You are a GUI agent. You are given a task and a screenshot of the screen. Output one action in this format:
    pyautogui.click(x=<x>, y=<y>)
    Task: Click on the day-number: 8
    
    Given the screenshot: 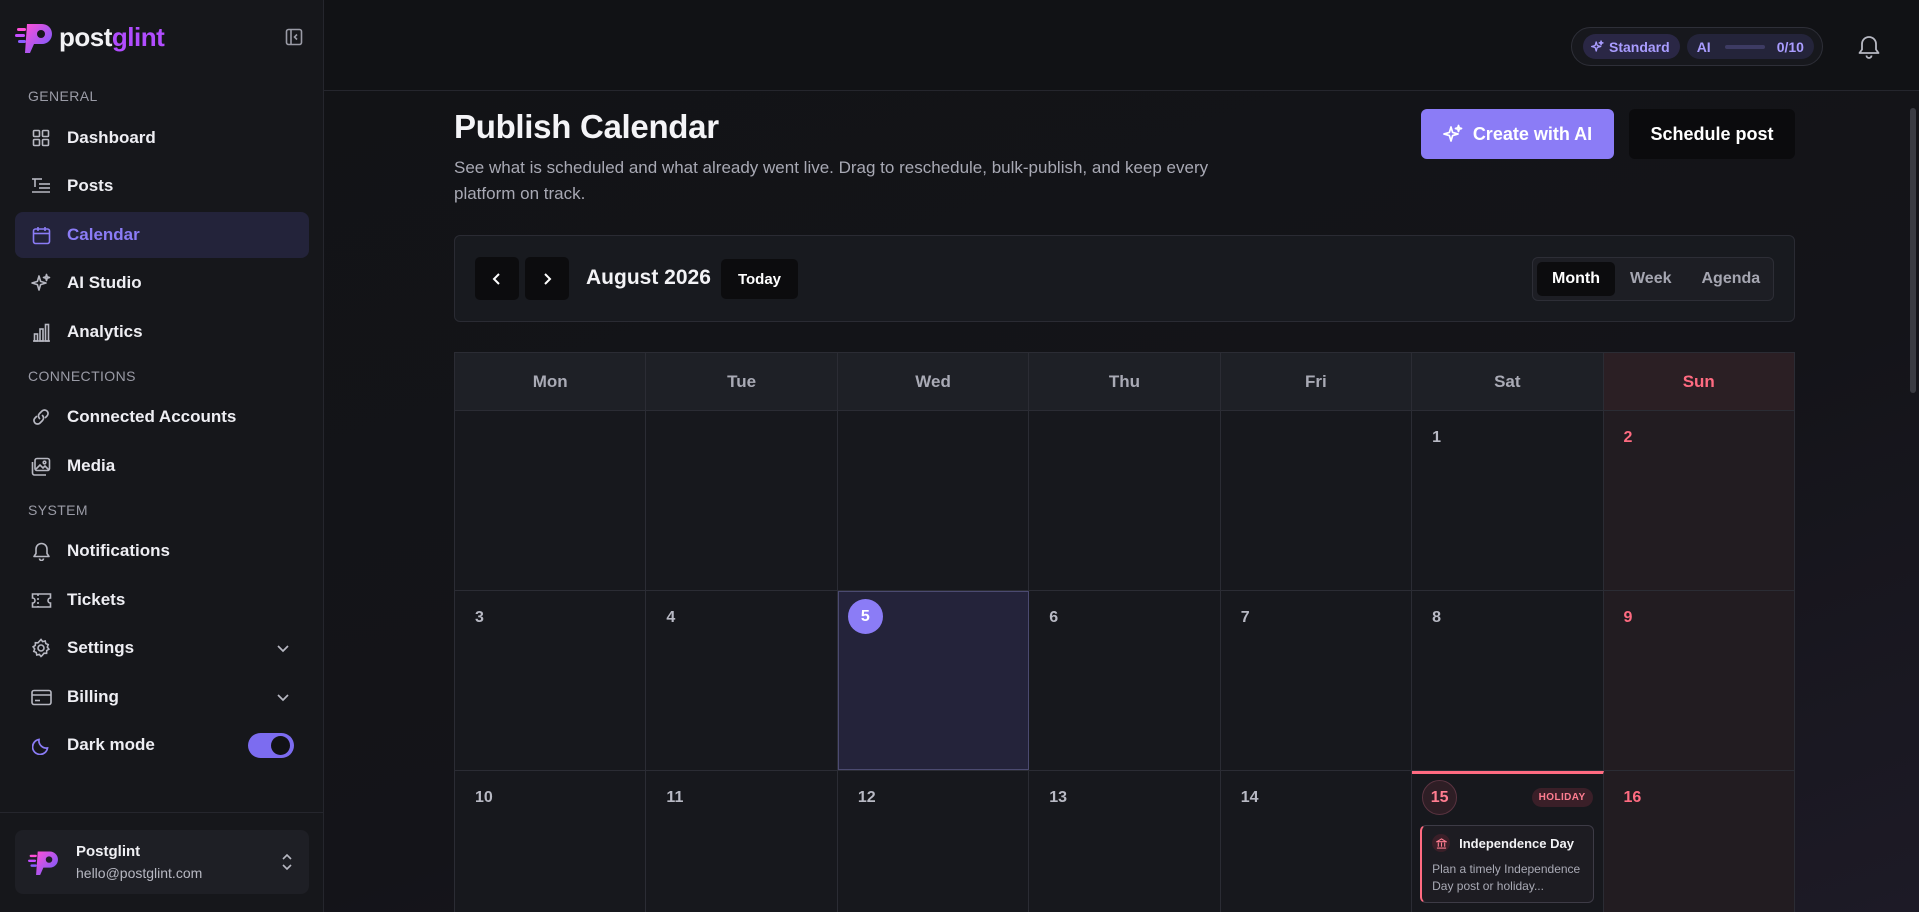 What is the action you would take?
    pyautogui.click(x=1437, y=617)
    